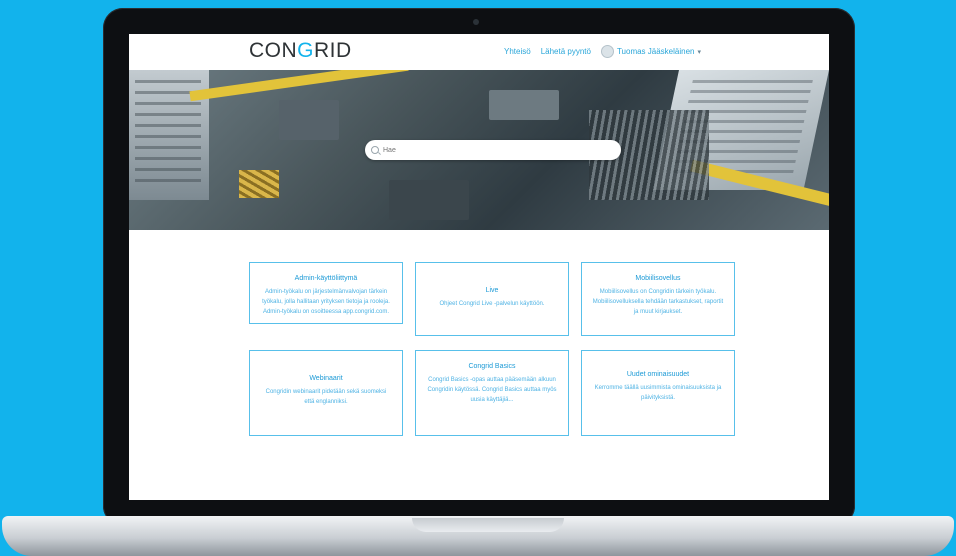 This screenshot has height=556, width=956. I want to click on card-title: Uudet ominaisuudet, so click(658, 374).